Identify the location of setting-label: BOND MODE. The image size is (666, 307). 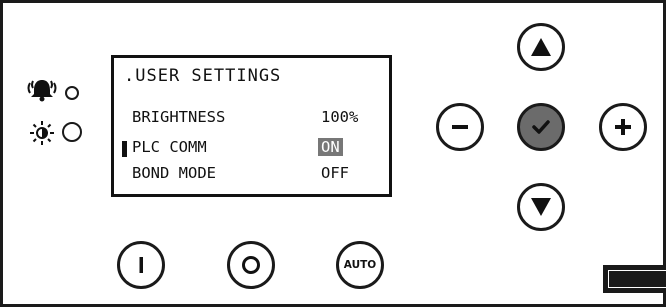
(174, 173).